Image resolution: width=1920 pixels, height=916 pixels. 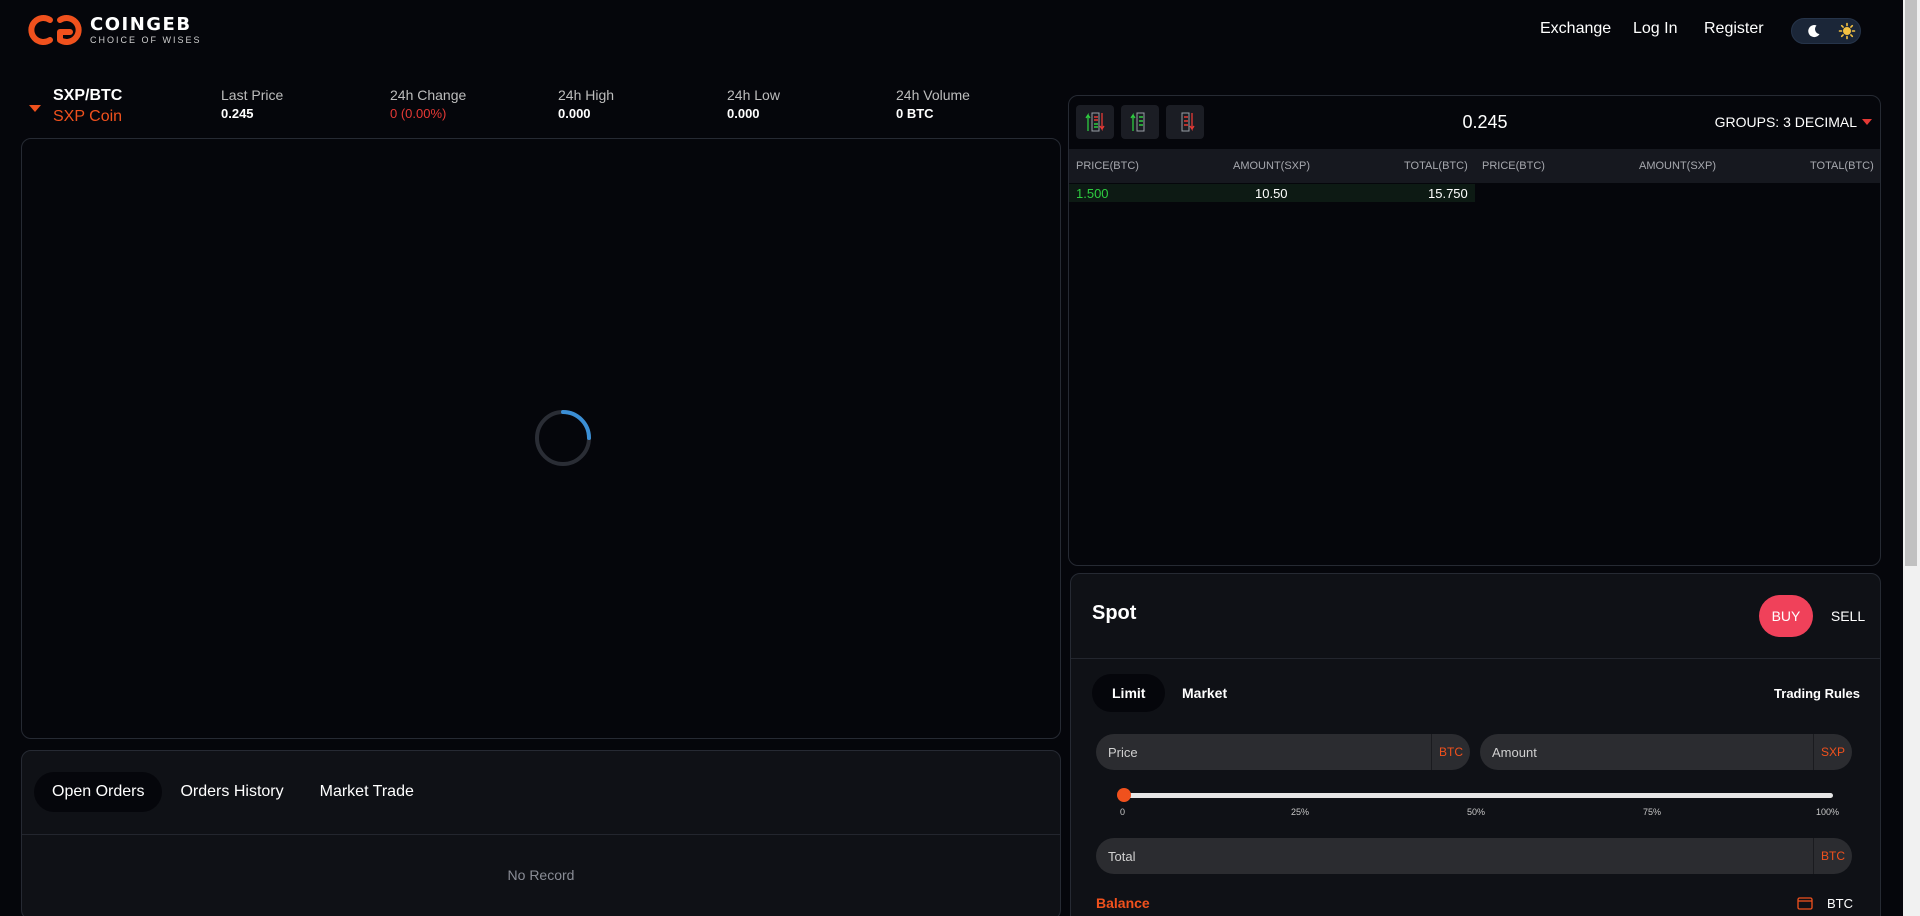 I want to click on nav-exchange-label: Exchange, so click(x=1575, y=29).